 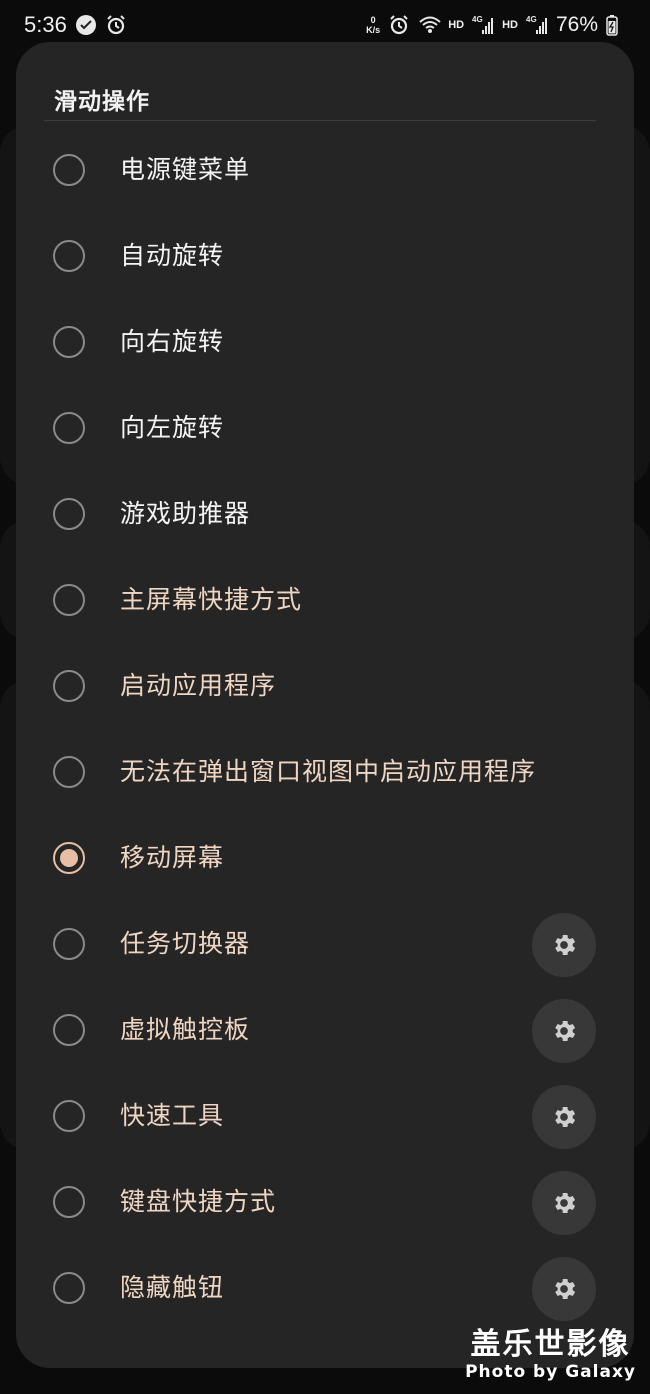 What do you see at coordinates (211, 599) in the screenshot?
I see `option-label: 主屏幕快捷方式` at bounding box center [211, 599].